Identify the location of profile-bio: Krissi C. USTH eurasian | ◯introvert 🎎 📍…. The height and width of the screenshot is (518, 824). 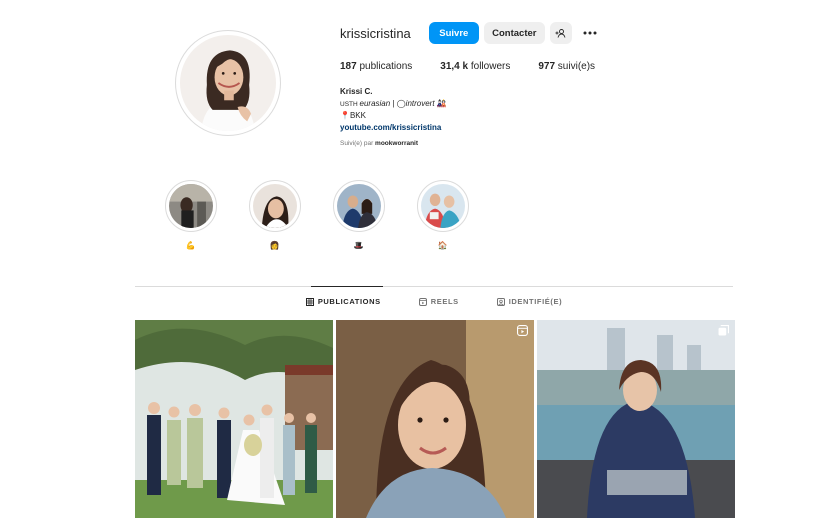
(393, 109).